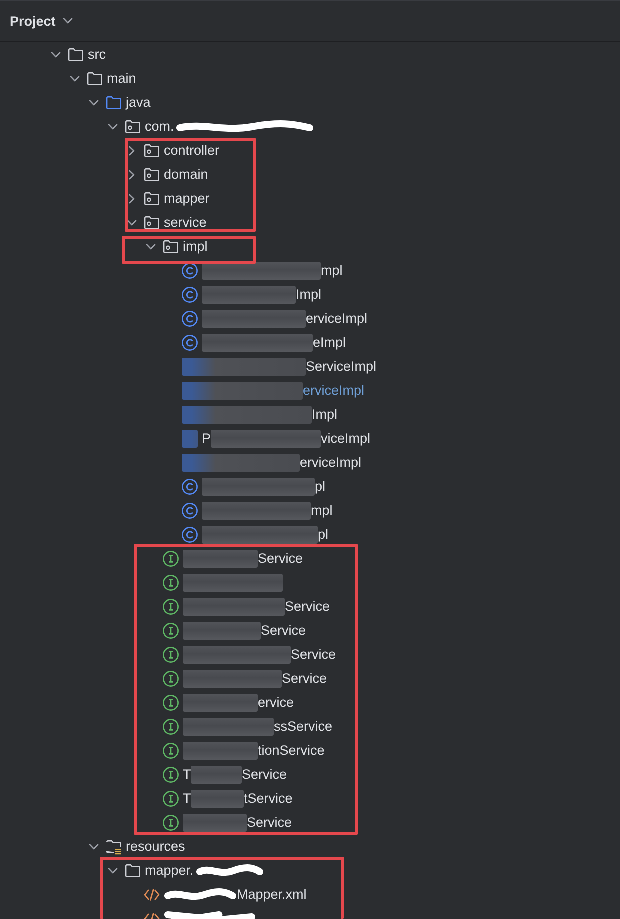 The image size is (620, 919). What do you see at coordinates (41, 21) in the screenshot?
I see `project-view-dropdown: Project` at bounding box center [41, 21].